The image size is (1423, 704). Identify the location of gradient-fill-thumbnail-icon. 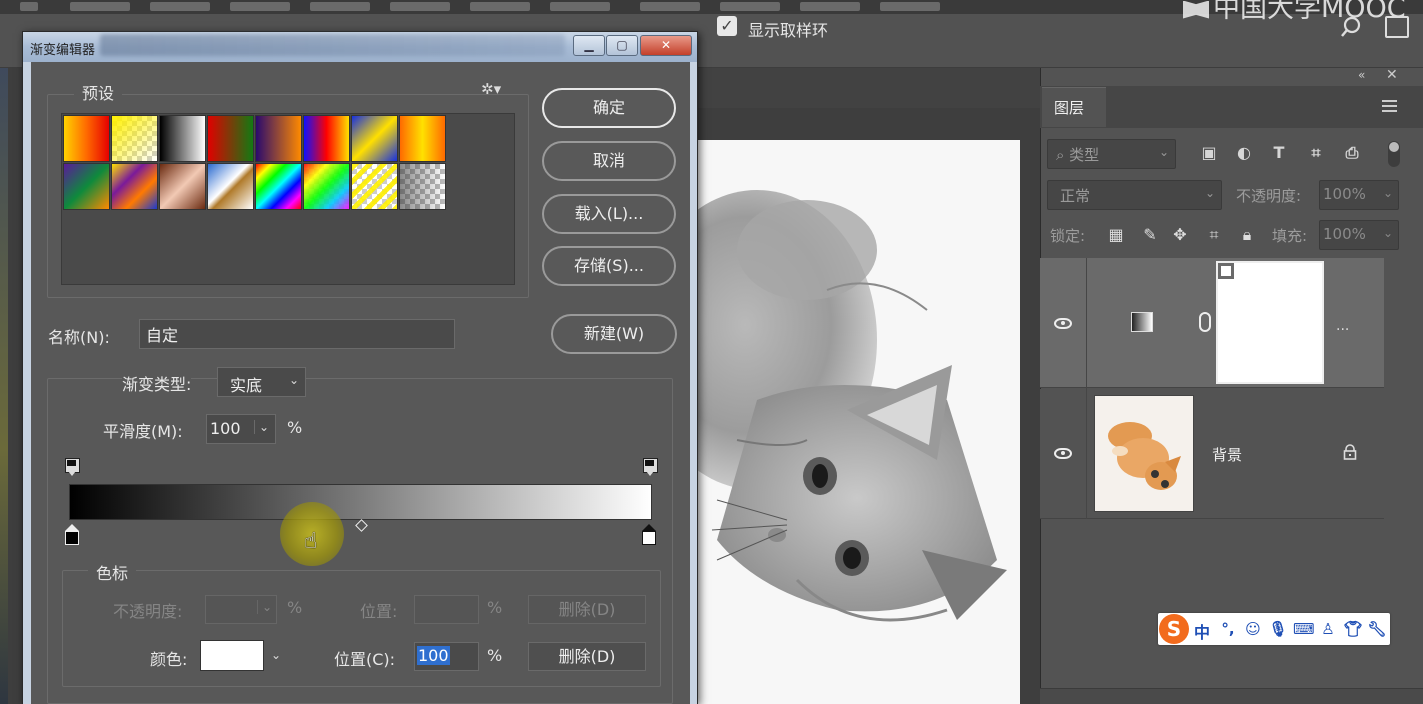
(1142, 322).